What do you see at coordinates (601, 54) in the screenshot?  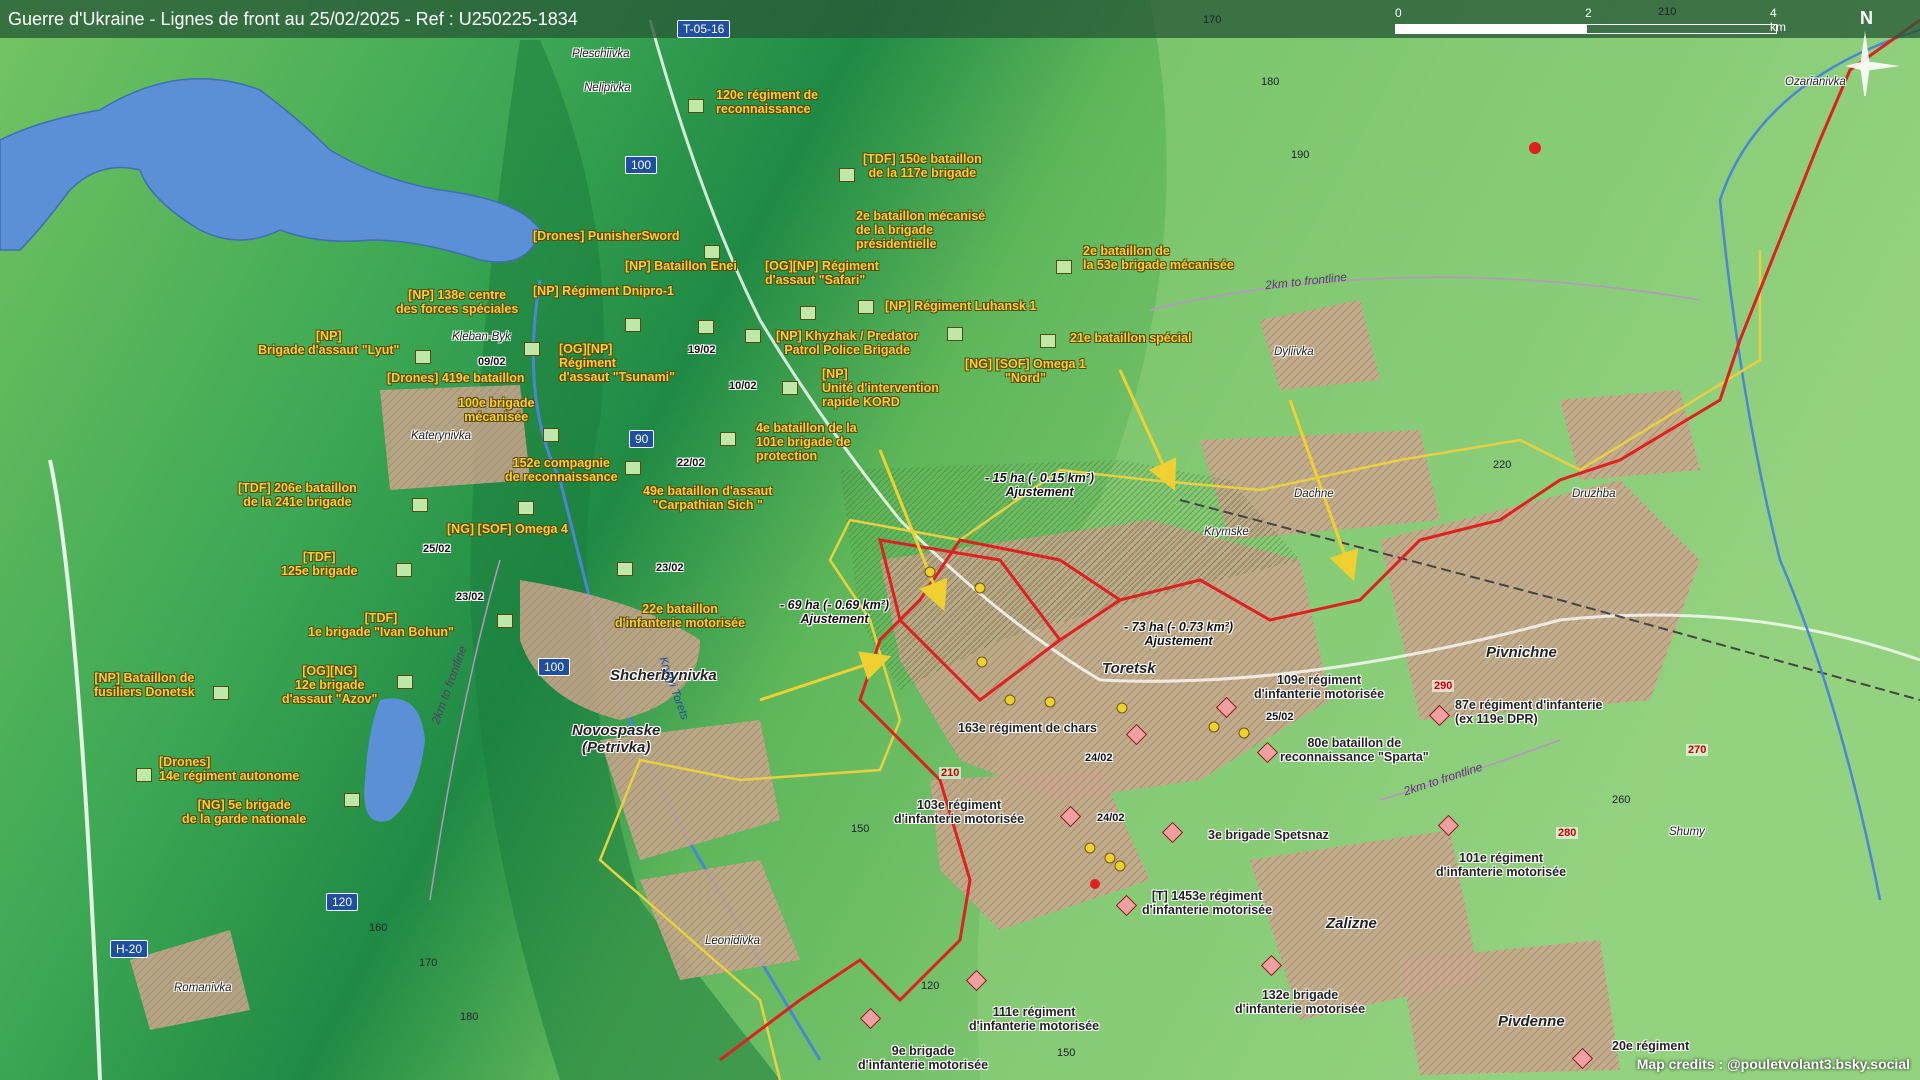 I see `town-pleschiivka: Pleschiivka` at bounding box center [601, 54].